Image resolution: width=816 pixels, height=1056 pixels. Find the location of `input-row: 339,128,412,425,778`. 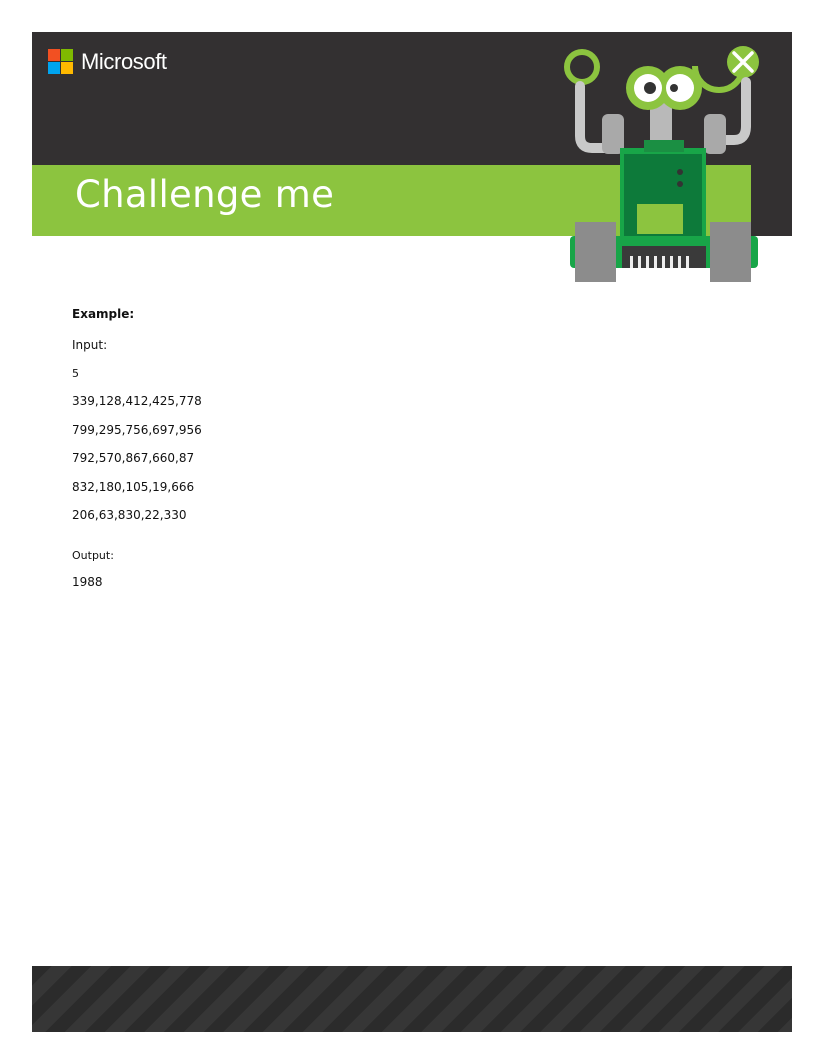

input-row: 339,128,412,425,778 is located at coordinates (137, 401).